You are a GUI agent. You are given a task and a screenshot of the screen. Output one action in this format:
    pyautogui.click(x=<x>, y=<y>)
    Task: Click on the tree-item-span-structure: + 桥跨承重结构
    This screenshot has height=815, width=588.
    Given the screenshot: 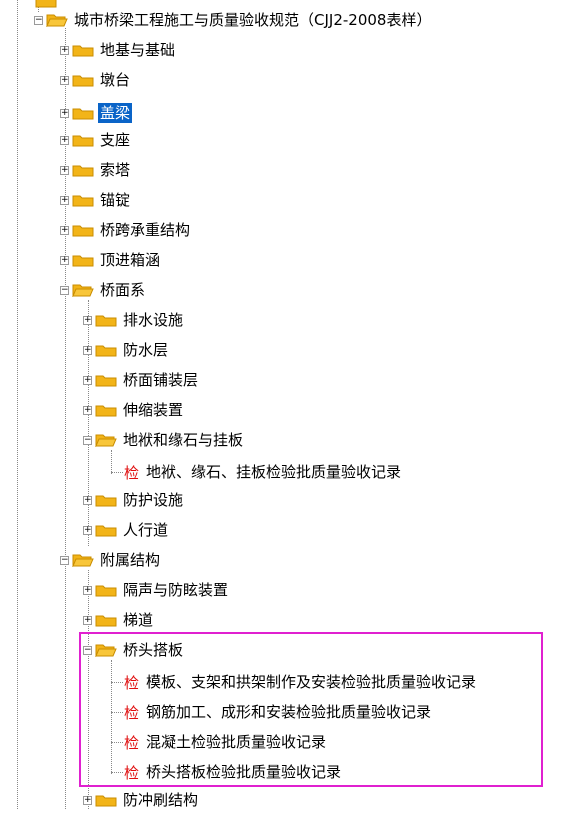 What is the action you would take?
    pyautogui.click(x=126, y=230)
    